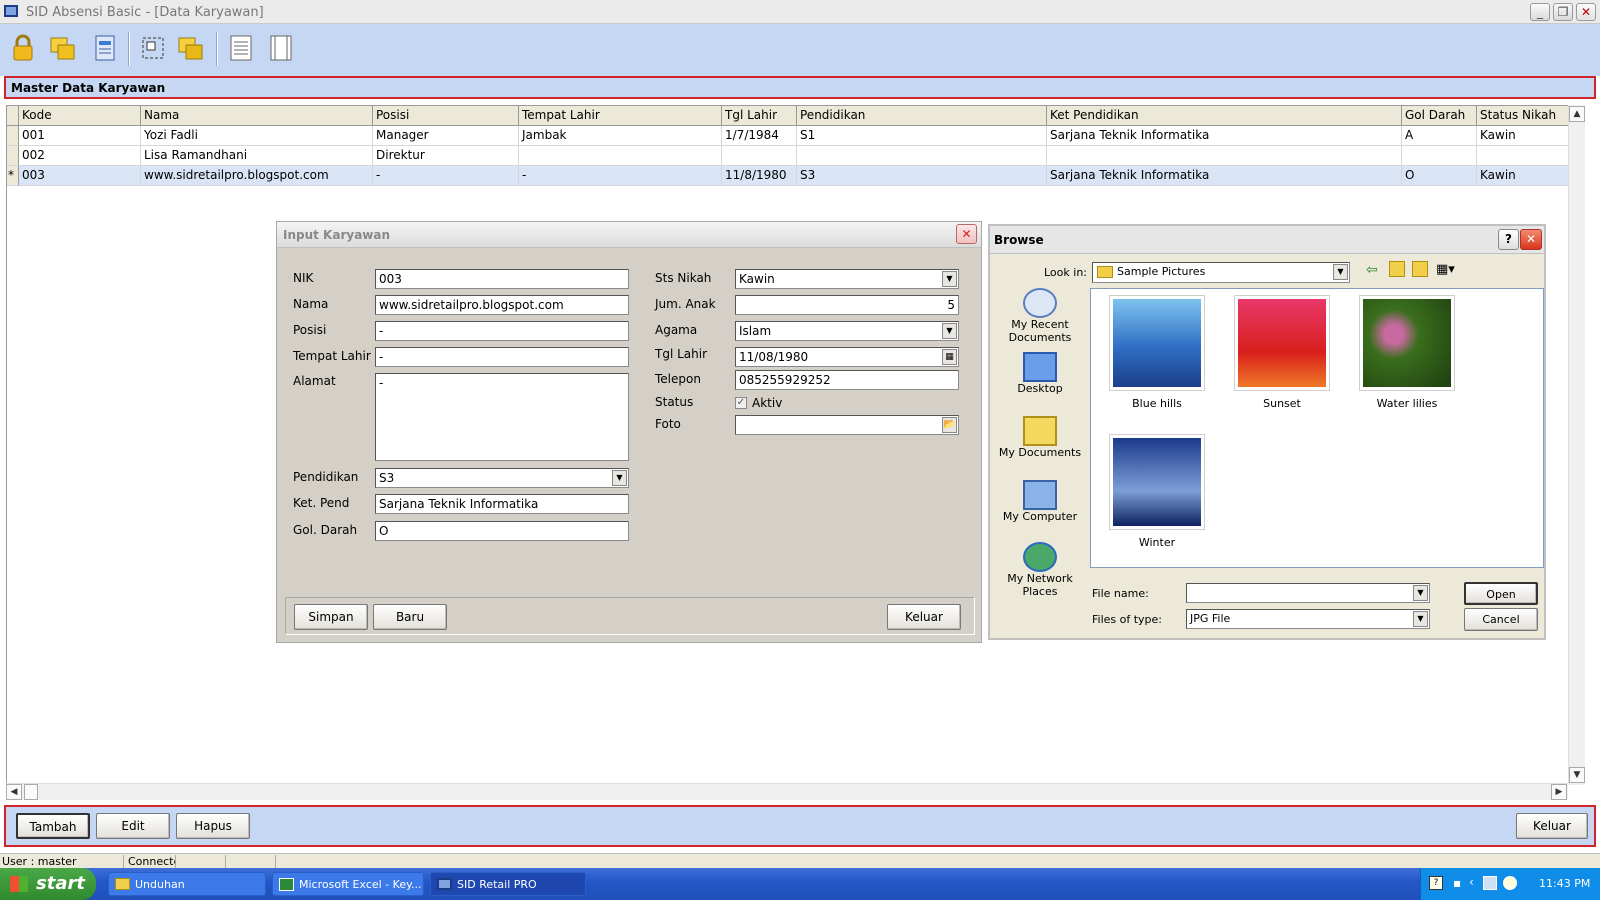 This screenshot has width=1600, height=900. What do you see at coordinates (1157, 352) in the screenshot?
I see `file-item: Blue hills` at bounding box center [1157, 352].